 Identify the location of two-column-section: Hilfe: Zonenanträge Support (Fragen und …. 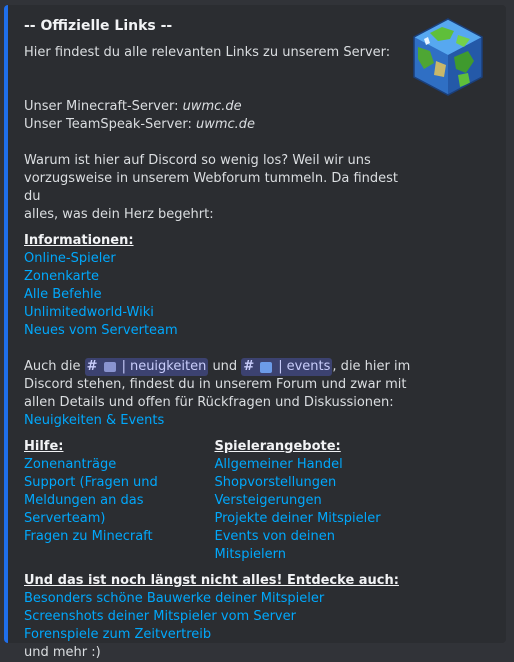
(214, 501).